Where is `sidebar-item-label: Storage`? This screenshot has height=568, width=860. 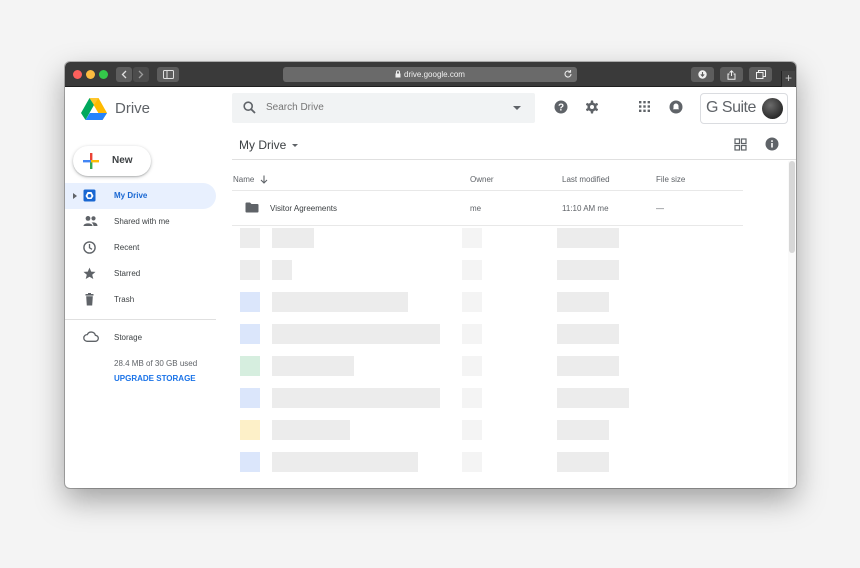 sidebar-item-label: Storage is located at coordinates (128, 337).